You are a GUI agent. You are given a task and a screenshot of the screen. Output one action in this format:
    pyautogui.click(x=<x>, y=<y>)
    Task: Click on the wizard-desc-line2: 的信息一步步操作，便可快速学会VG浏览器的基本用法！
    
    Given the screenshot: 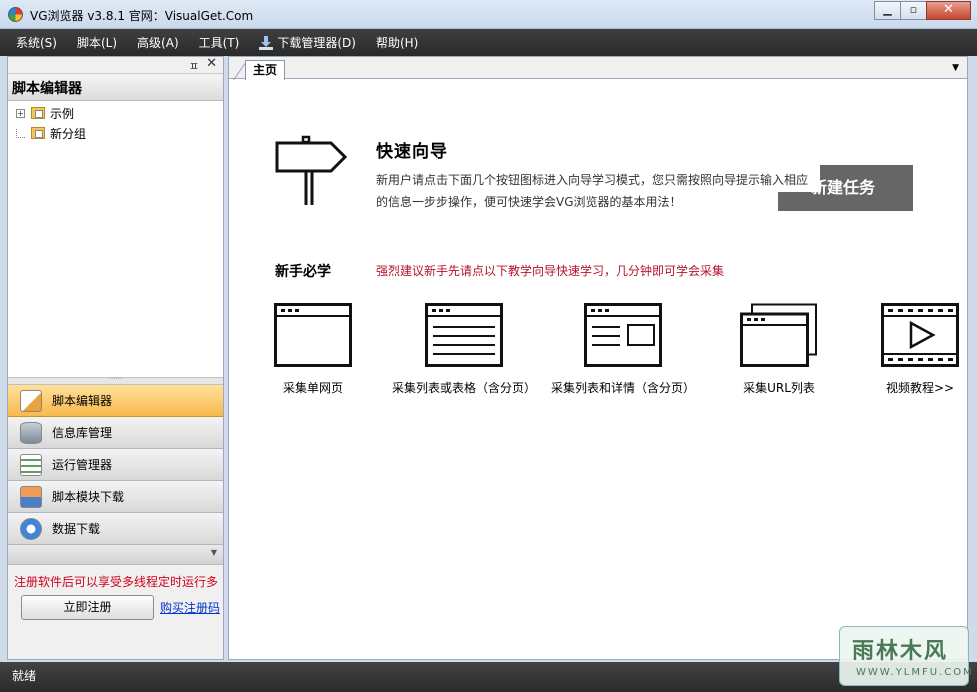 What is the action you would take?
    pyautogui.click(x=529, y=202)
    